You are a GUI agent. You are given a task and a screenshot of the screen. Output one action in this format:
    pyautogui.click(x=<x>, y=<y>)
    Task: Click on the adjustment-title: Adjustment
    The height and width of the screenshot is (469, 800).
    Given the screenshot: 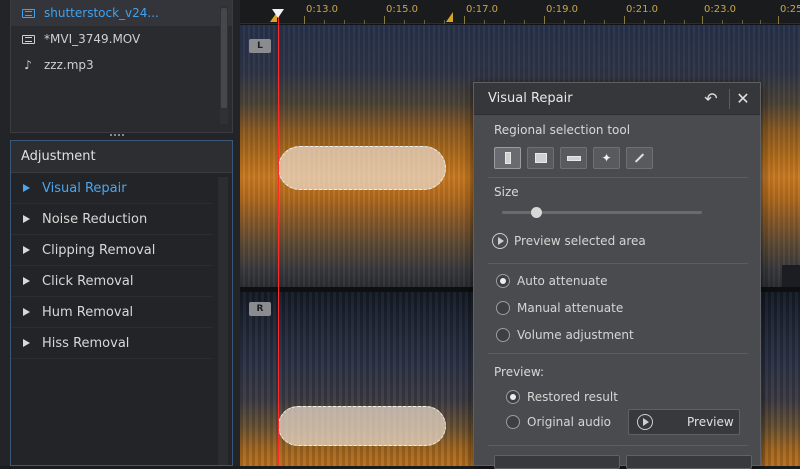 What is the action you would take?
    pyautogui.click(x=121, y=157)
    